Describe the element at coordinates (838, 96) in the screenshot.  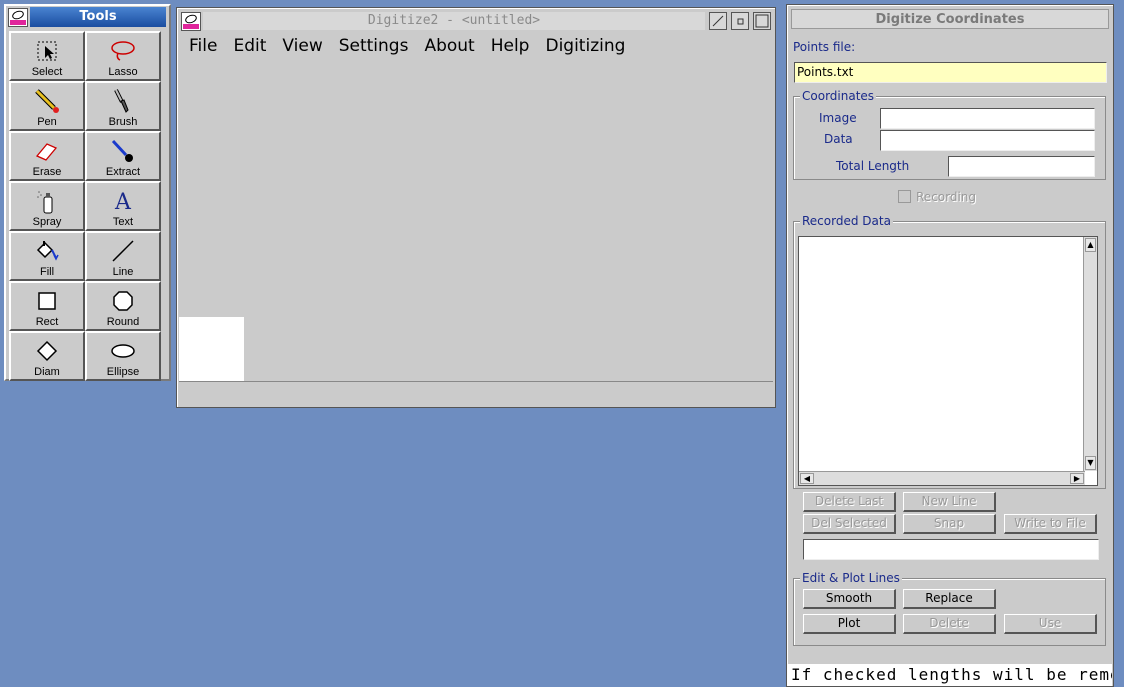
I see `coordinates-group-title: Coordinates` at that location.